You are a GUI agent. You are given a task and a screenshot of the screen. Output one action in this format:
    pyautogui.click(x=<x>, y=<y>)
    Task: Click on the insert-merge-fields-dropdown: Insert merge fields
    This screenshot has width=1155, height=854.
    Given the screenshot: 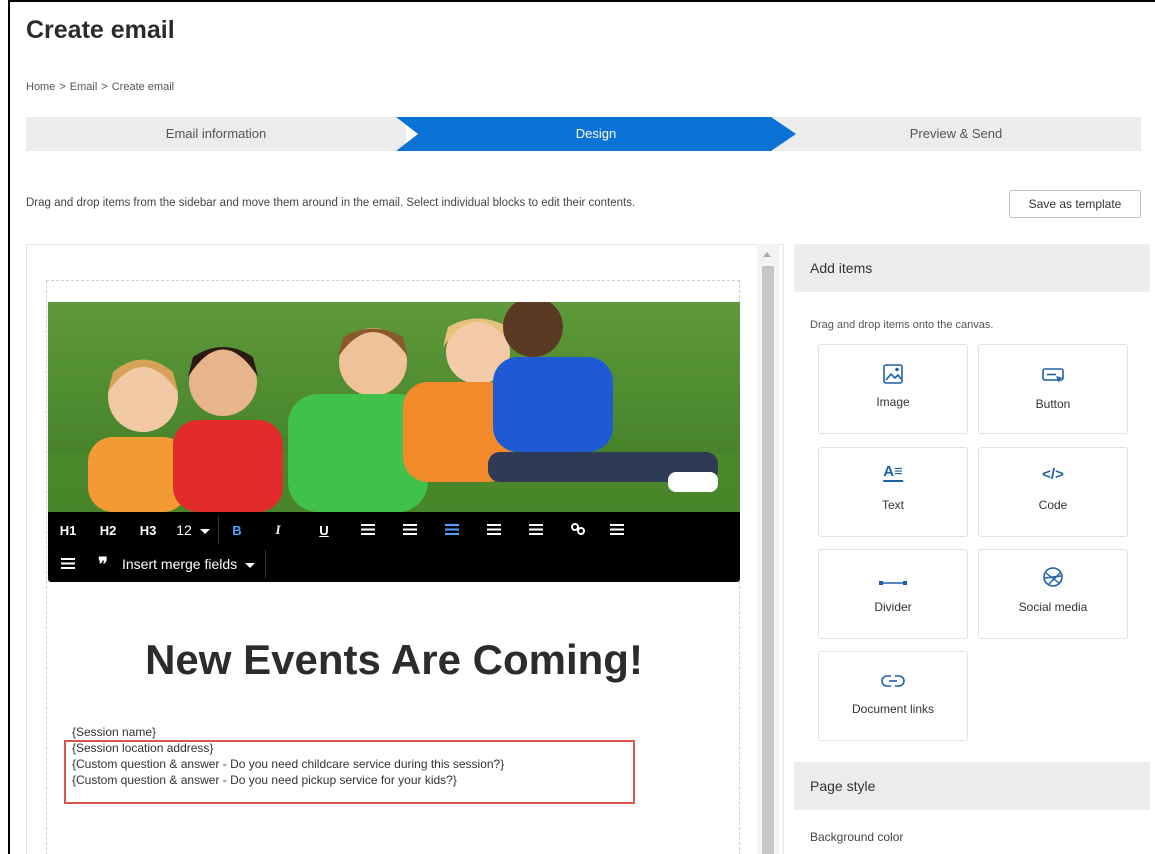 What is the action you would take?
    pyautogui.click(x=191, y=564)
    